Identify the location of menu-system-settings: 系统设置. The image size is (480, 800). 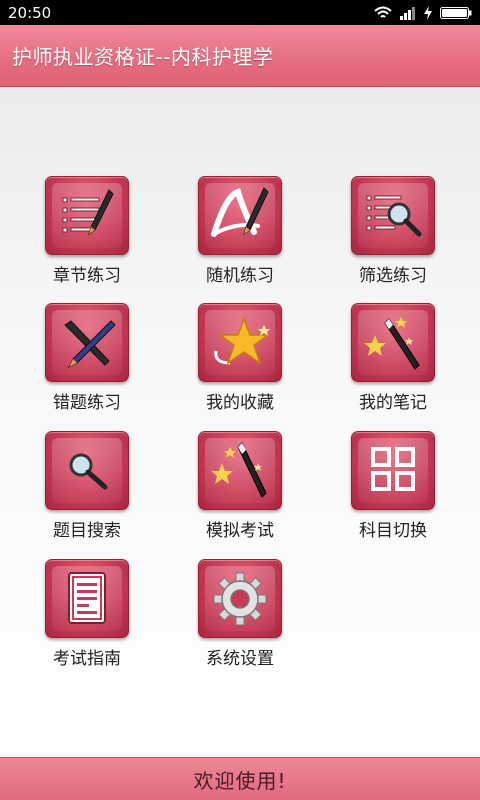
(240, 614).